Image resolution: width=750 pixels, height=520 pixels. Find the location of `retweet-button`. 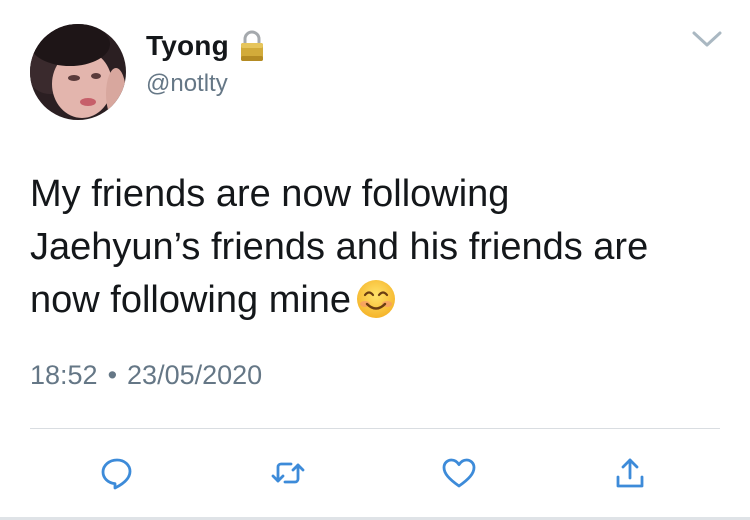

retweet-button is located at coordinates (288, 473).